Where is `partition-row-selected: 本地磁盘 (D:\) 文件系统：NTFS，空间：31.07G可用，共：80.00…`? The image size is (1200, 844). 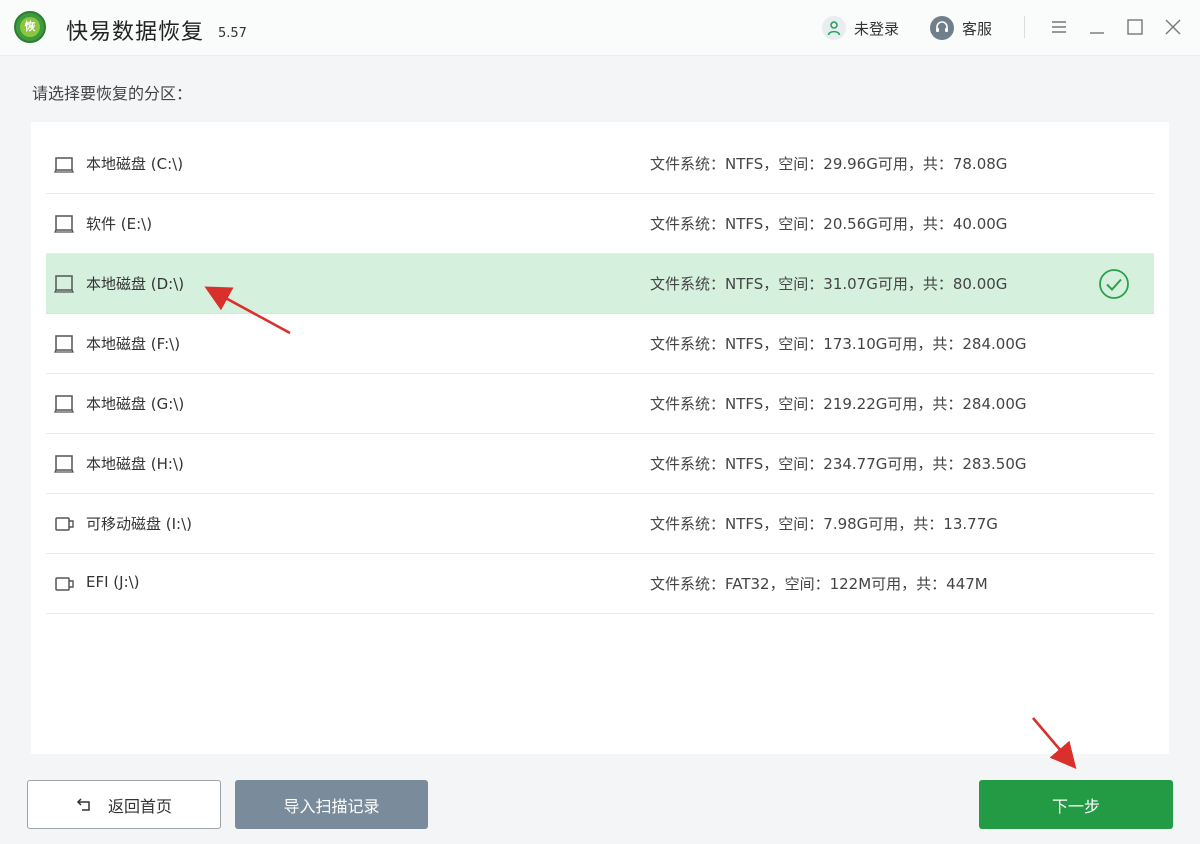 partition-row-selected: 本地磁盘 (D:\) 文件系统：NTFS，空间：31.07G可用，共：80.00… is located at coordinates (600, 284).